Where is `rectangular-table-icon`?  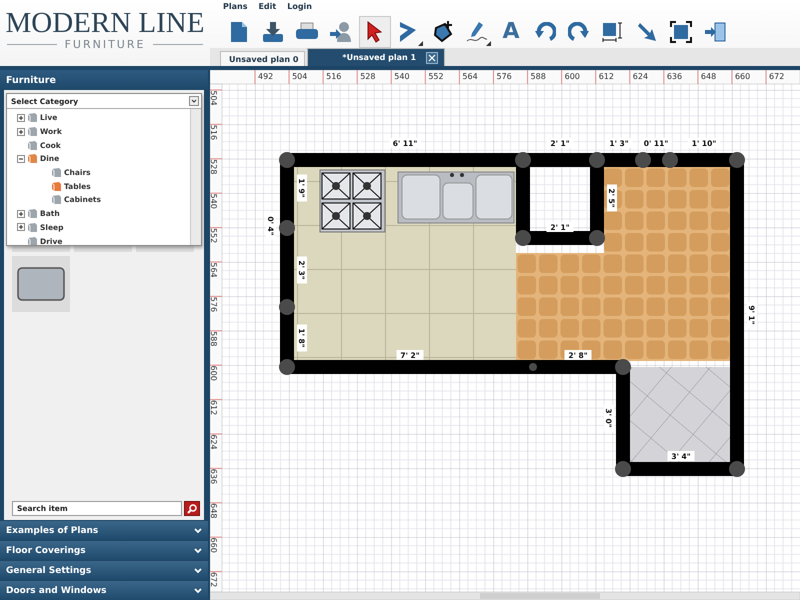 rectangular-table-icon is located at coordinates (41, 284).